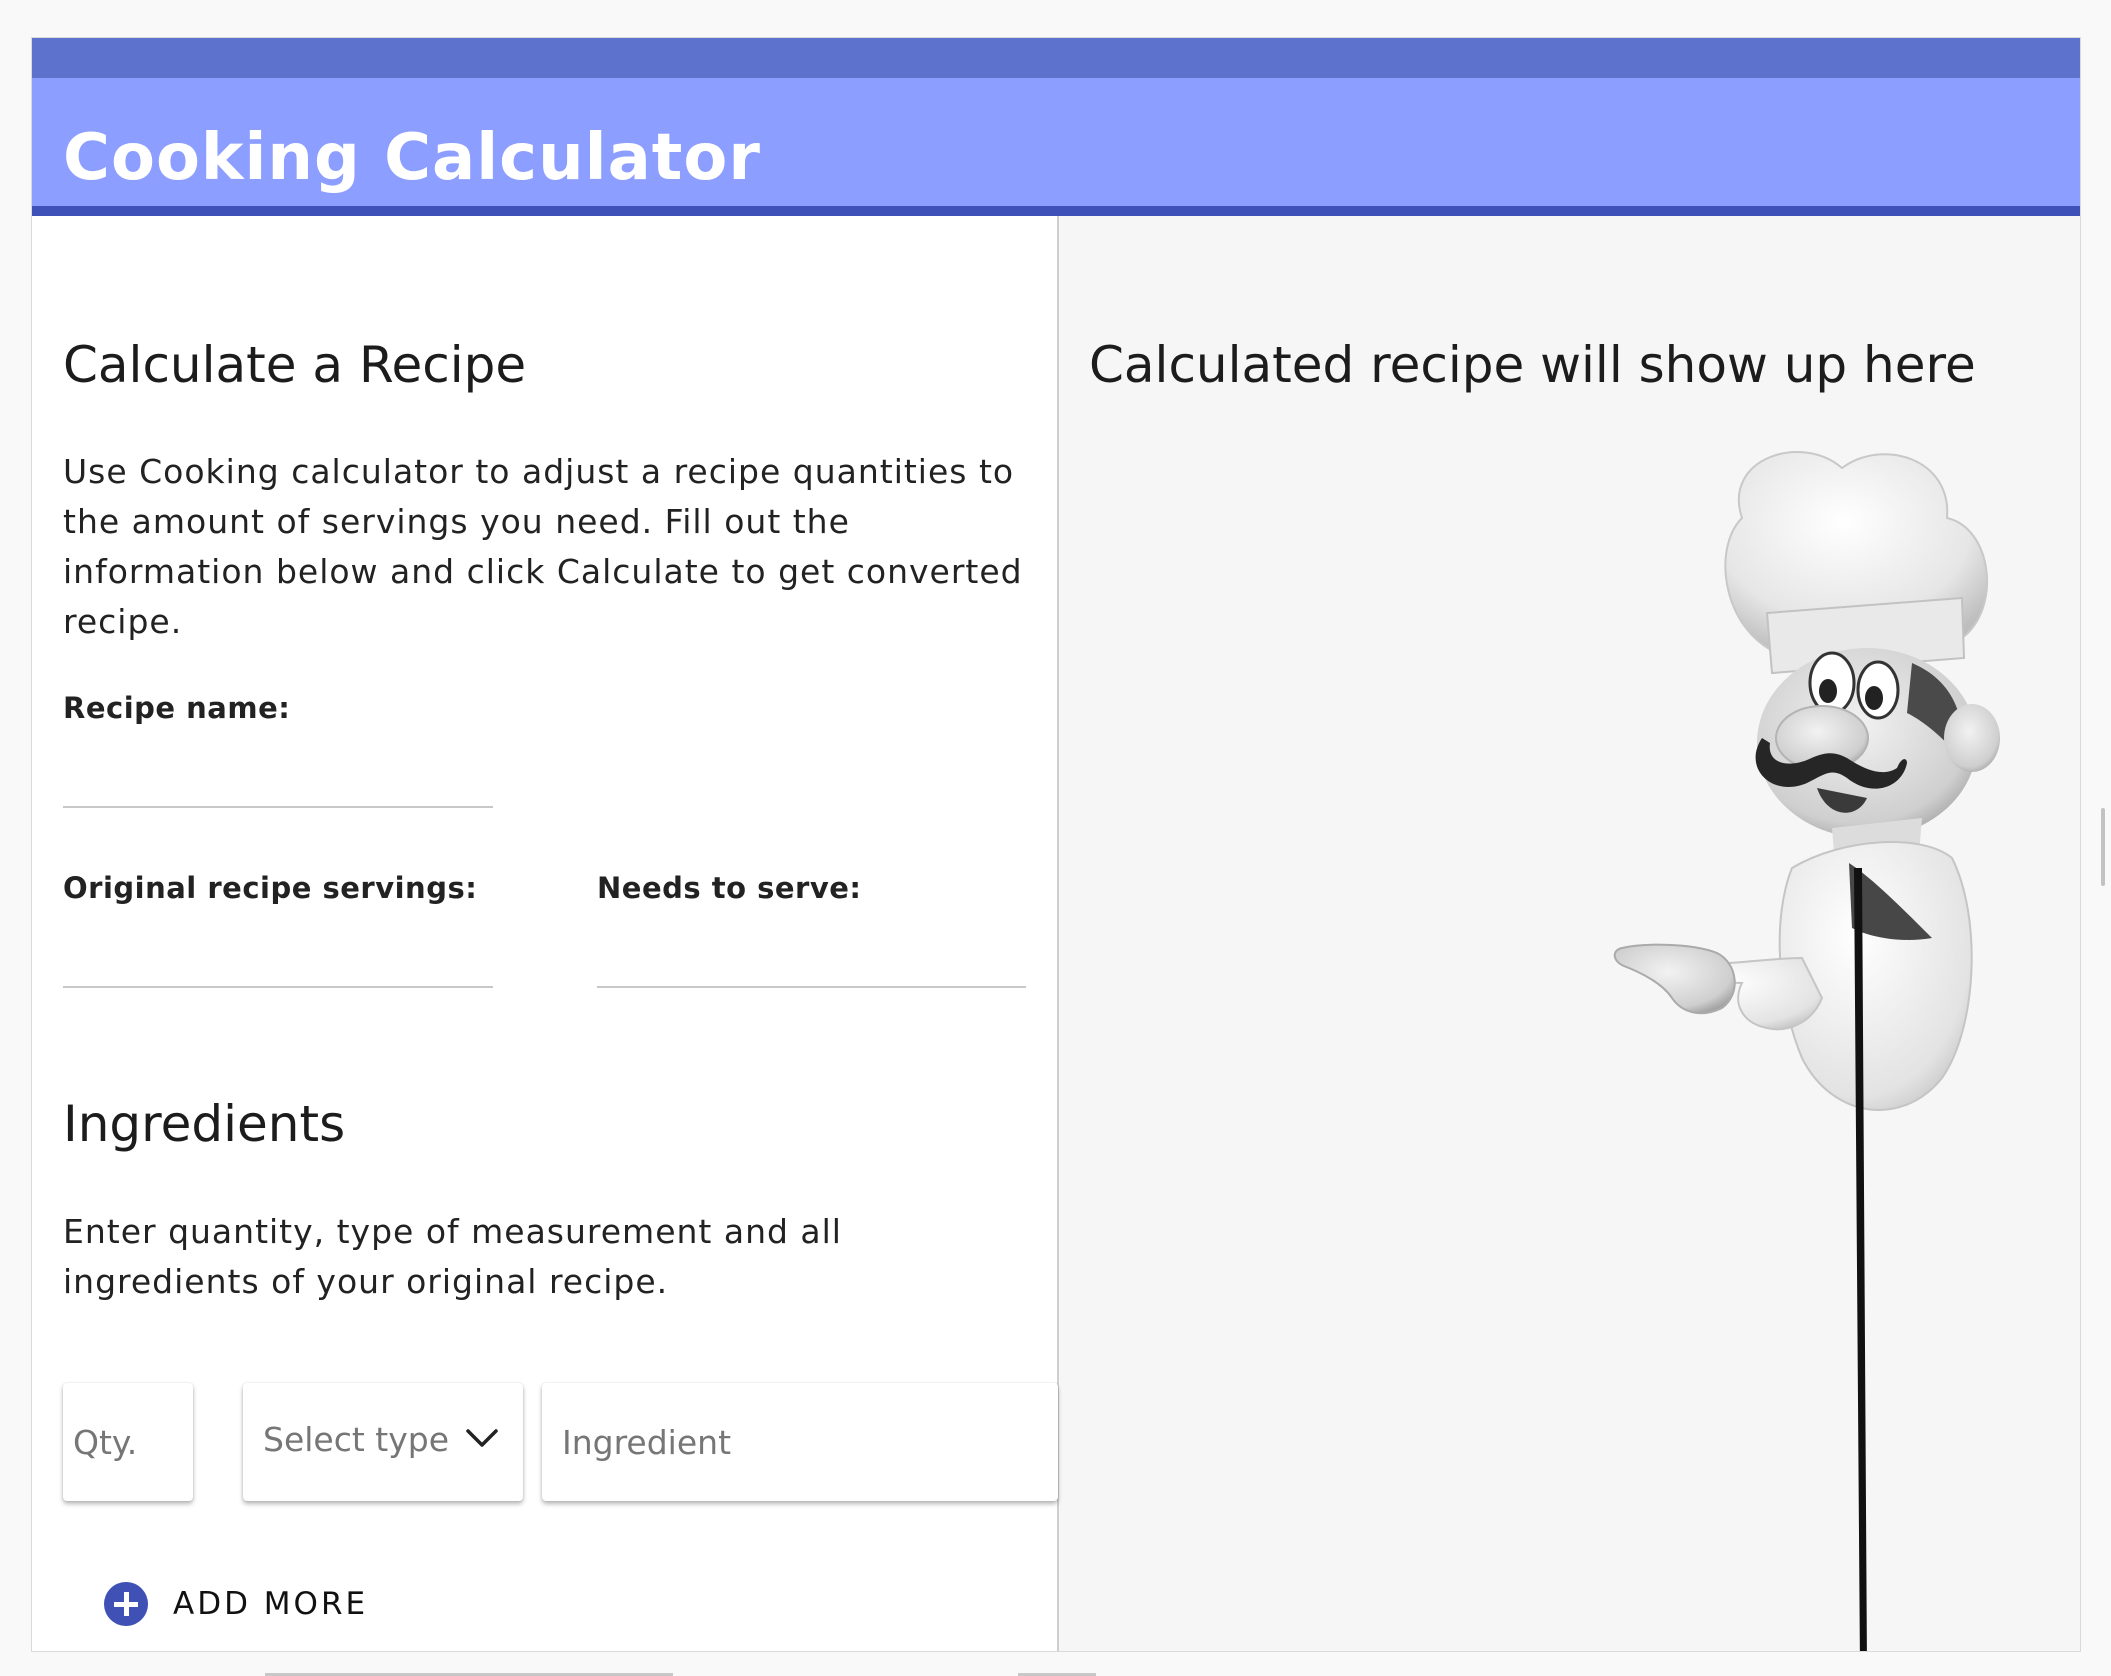  What do you see at coordinates (800, 1442) in the screenshot?
I see `ingredient-input` at bounding box center [800, 1442].